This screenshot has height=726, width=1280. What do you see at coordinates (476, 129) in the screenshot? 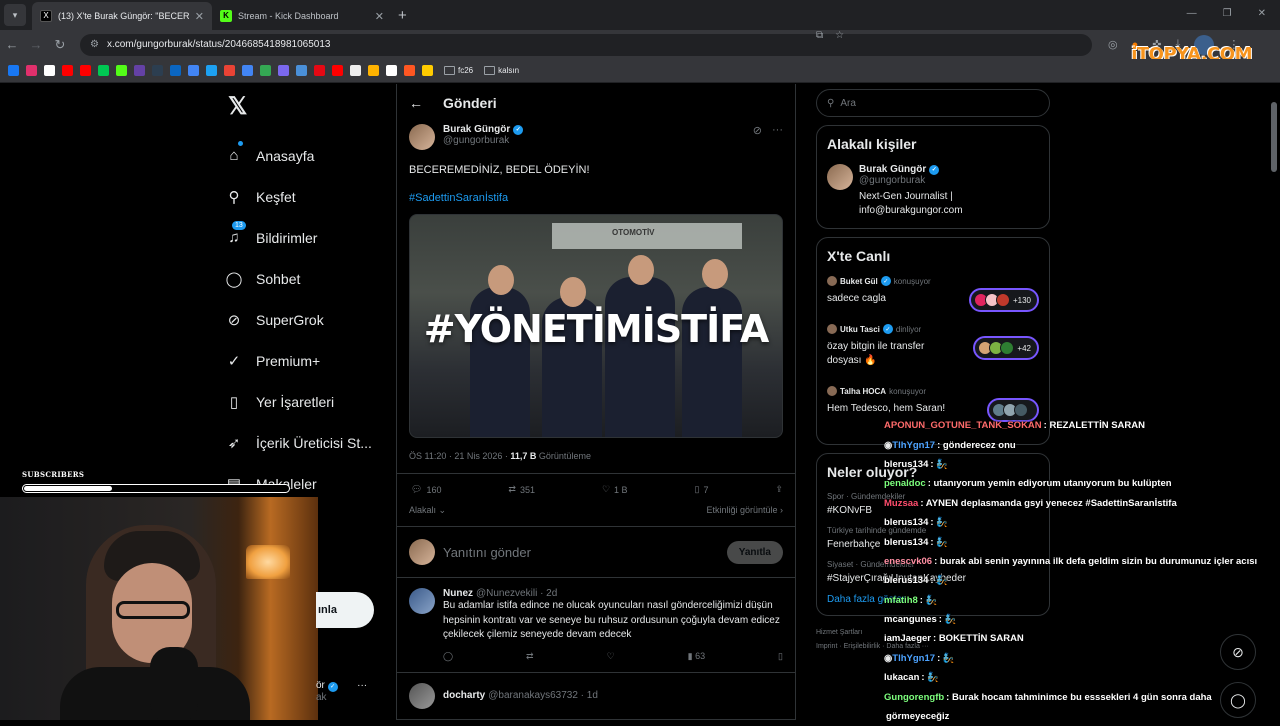
I see `author-name: Burak Güngör` at bounding box center [476, 129].